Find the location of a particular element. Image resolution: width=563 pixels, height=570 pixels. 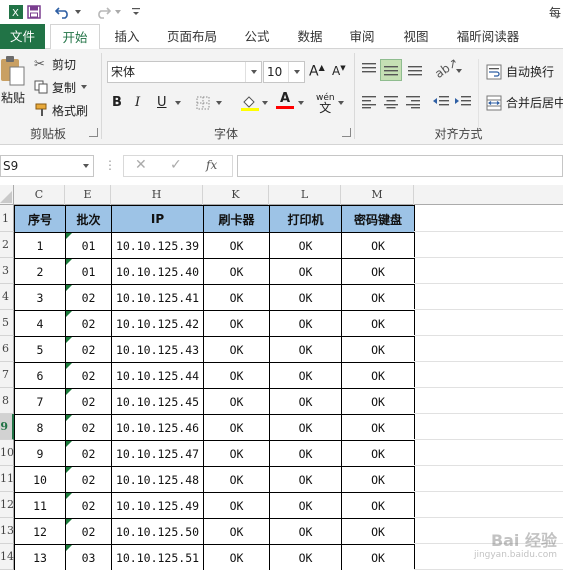

select-all-corner is located at coordinates (7, 195).